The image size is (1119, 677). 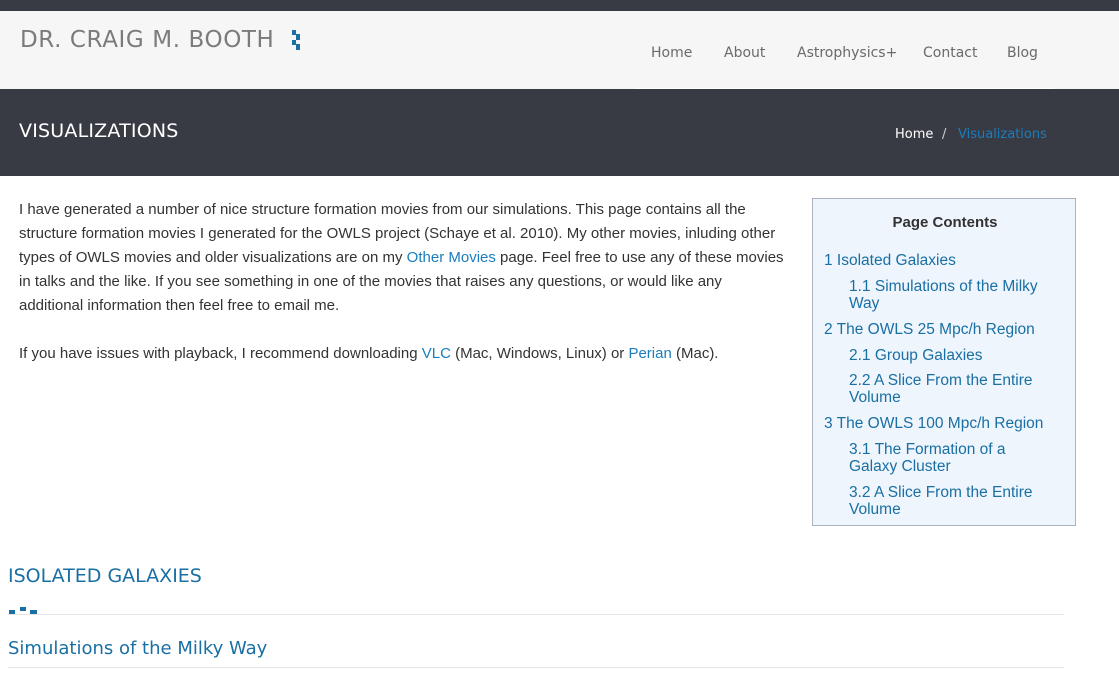 I want to click on page-title: VISUALIZATIONS, so click(x=99, y=131).